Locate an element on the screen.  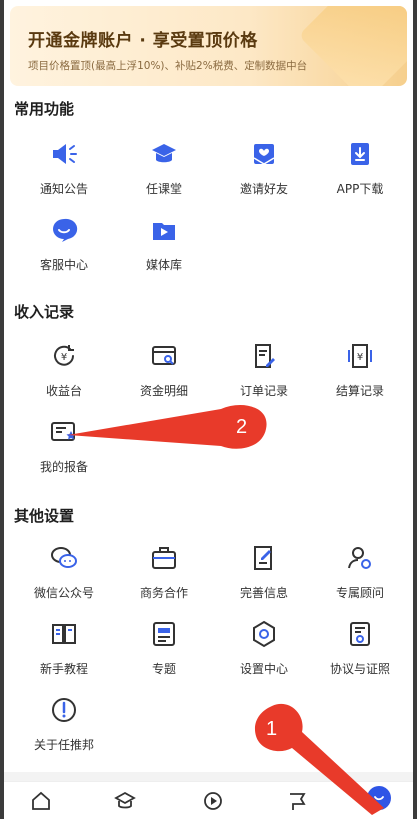
grid-label: 收益台 is located at coordinates (63, 391).